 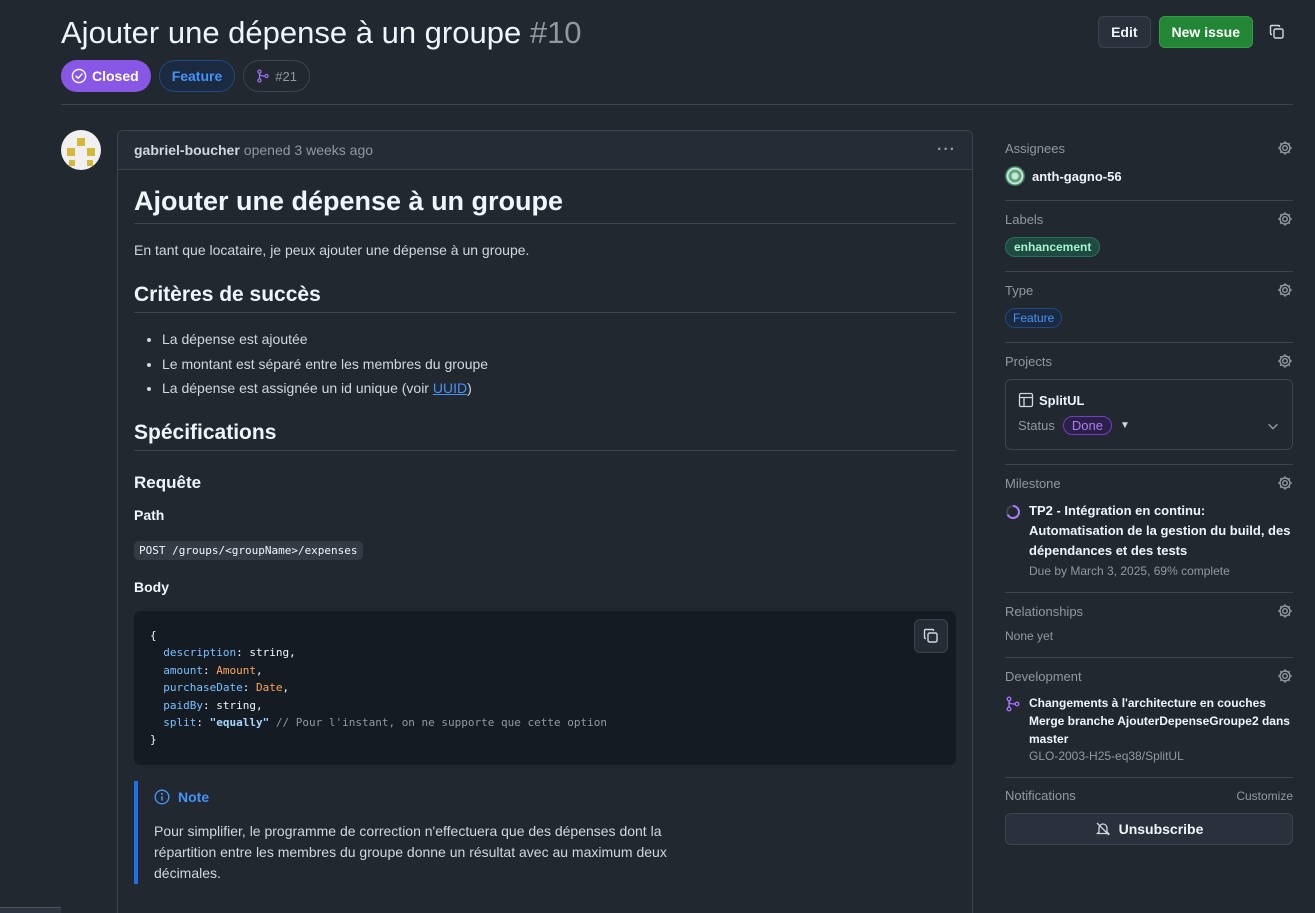 I want to click on comment-author: gabriel-boucher, so click(x=187, y=150).